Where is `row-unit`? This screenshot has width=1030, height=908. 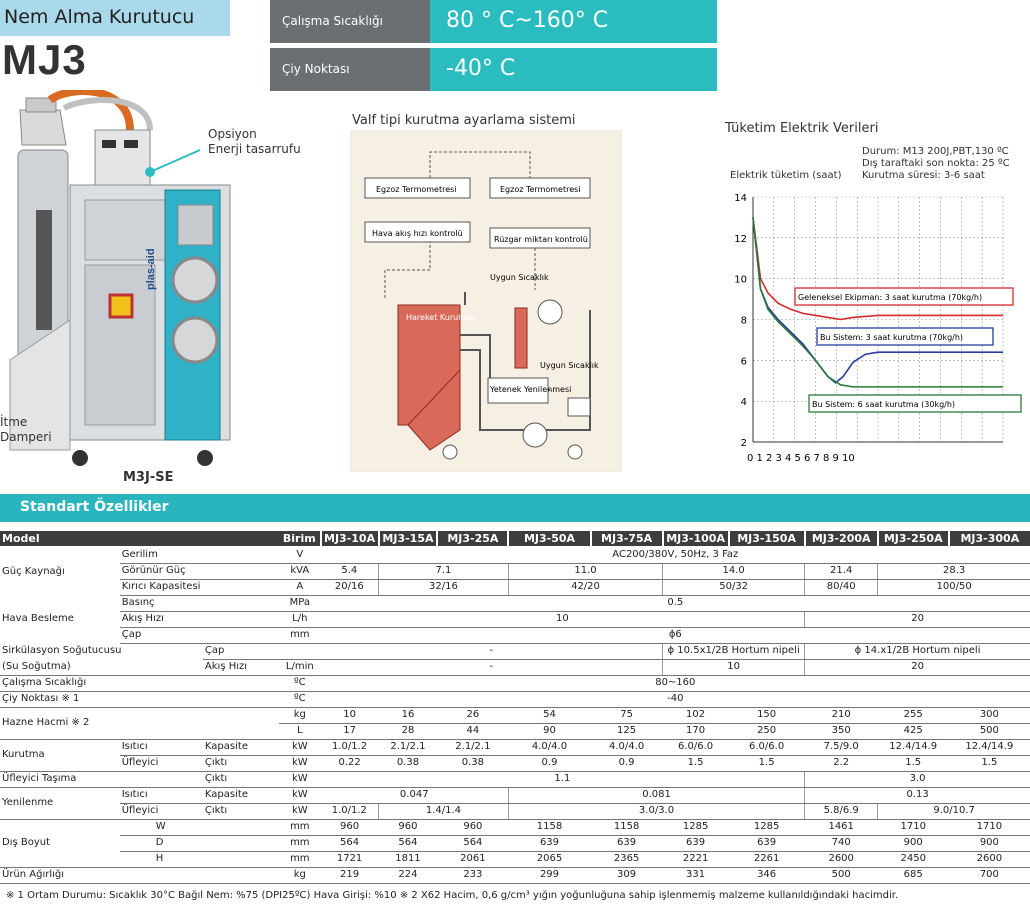 row-unit is located at coordinates (300, 651).